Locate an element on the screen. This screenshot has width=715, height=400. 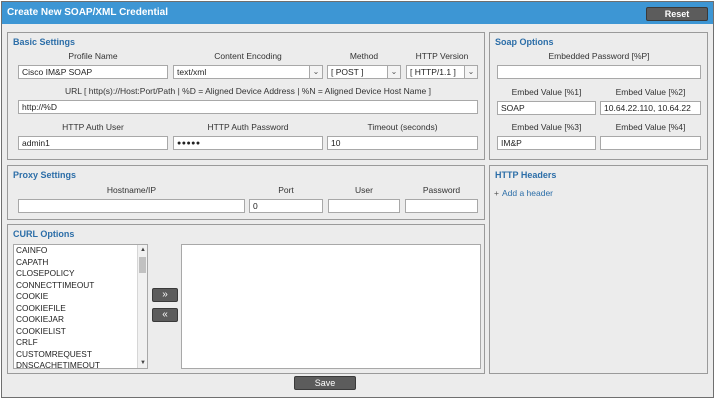
http-auth-user-label: HTTP Auth User is located at coordinates (93, 127).